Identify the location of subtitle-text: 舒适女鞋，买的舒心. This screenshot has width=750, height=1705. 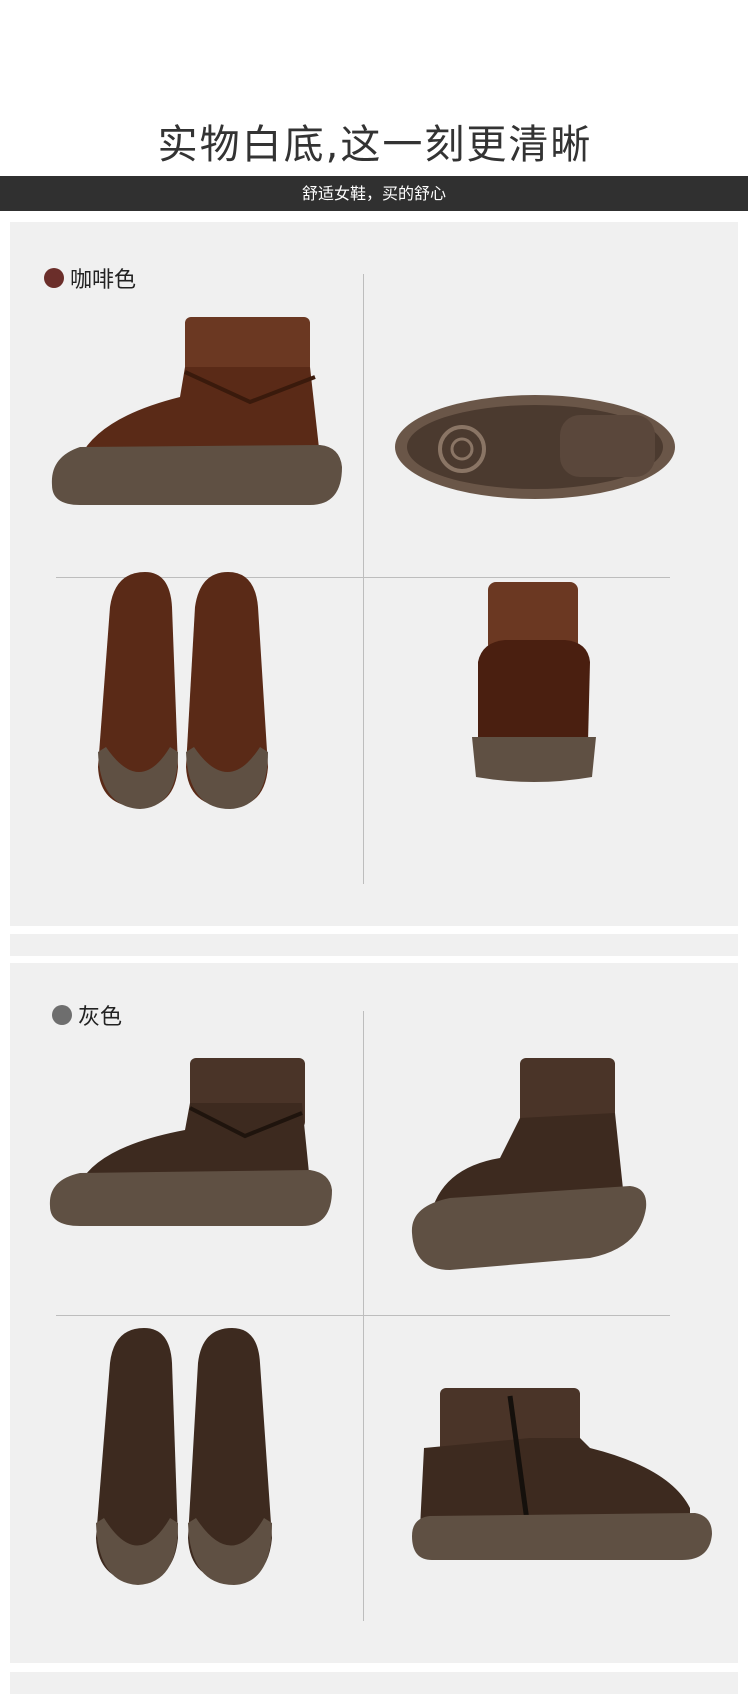
(373, 193).